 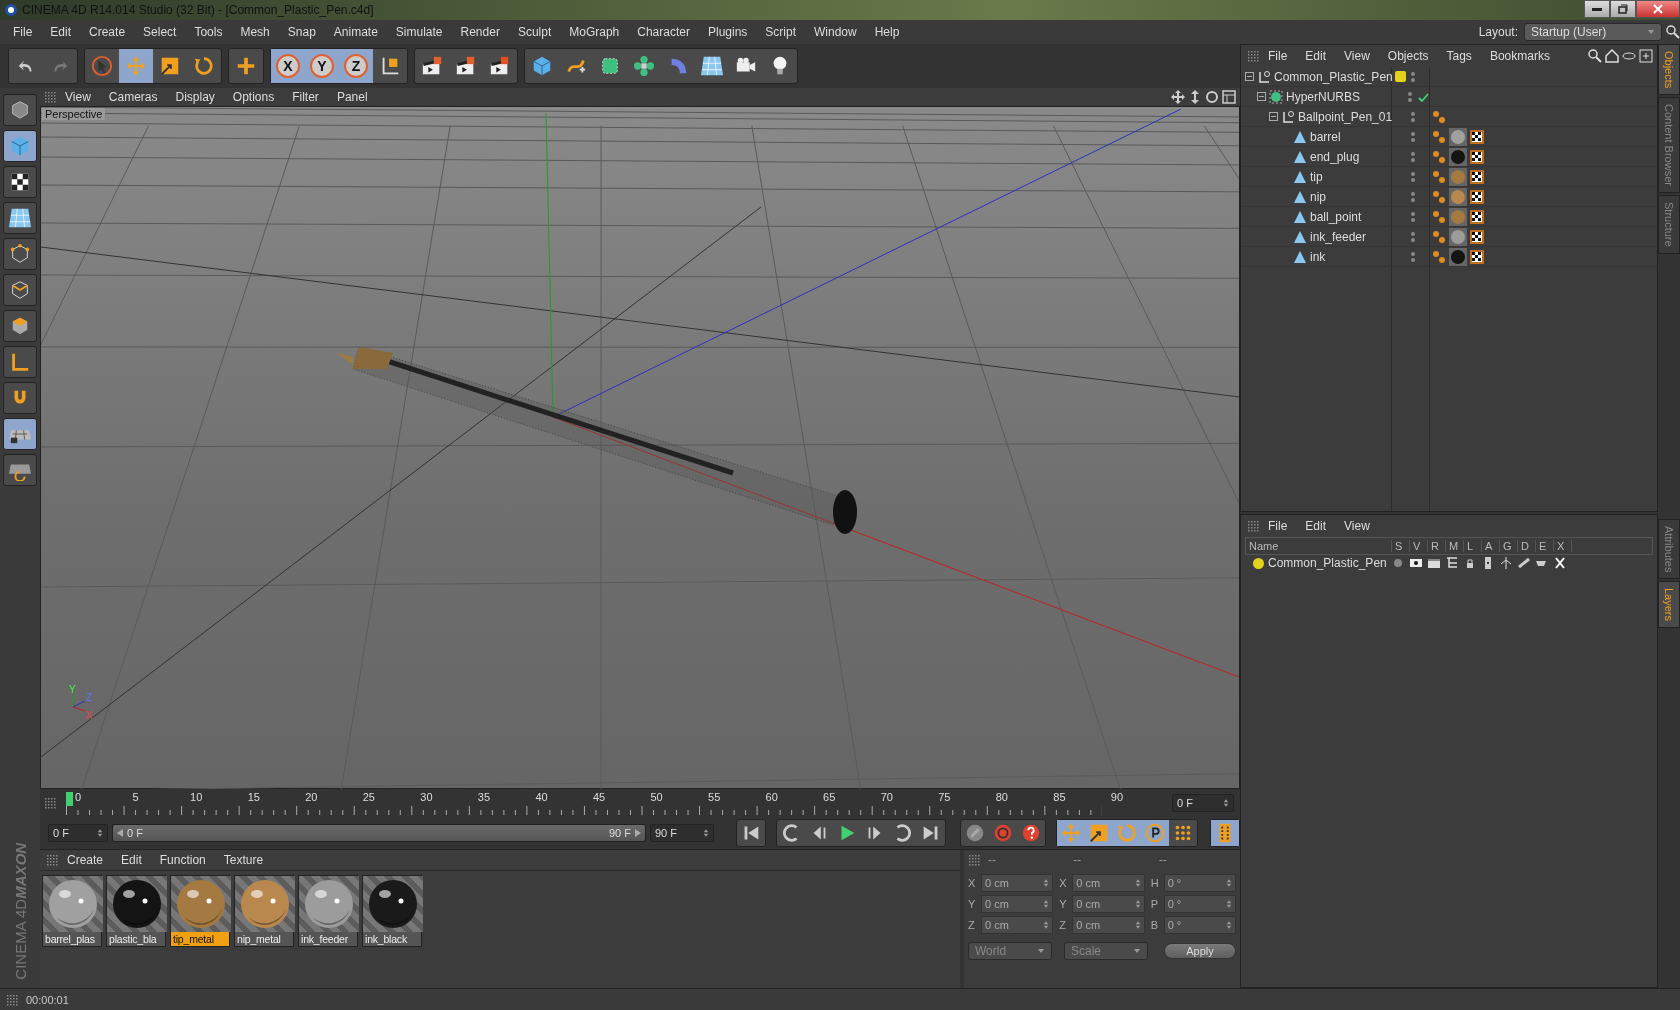 I want to click on object-name: Common_Plastic_Pen, so click(x=1333, y=76).